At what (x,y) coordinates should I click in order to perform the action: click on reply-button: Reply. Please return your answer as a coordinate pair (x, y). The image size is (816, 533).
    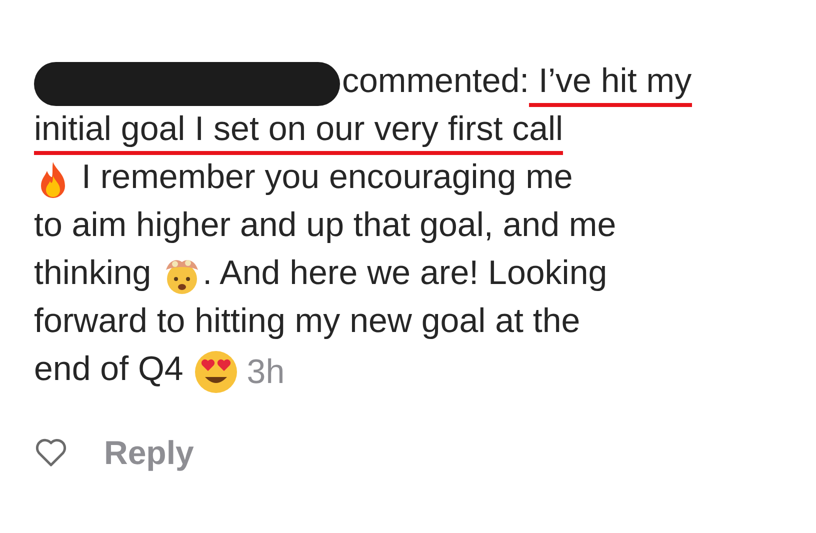
    Looking at the image, I should click on (149, 453).